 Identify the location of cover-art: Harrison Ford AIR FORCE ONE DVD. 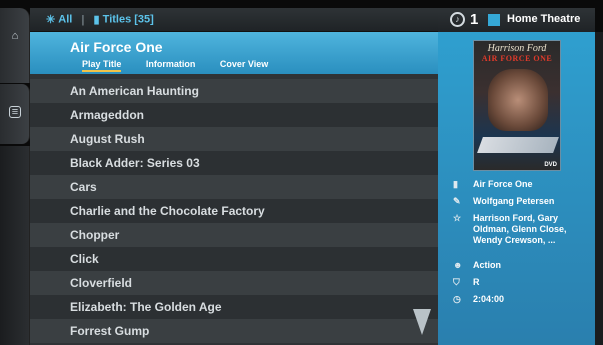
(517, 105).